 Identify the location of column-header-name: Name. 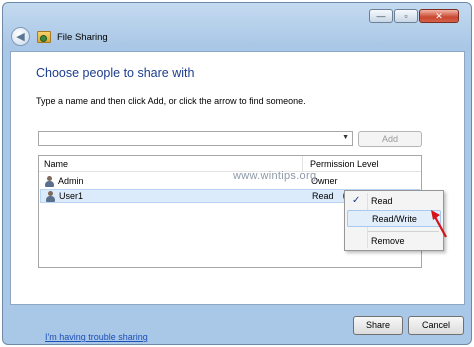
(56, 164).